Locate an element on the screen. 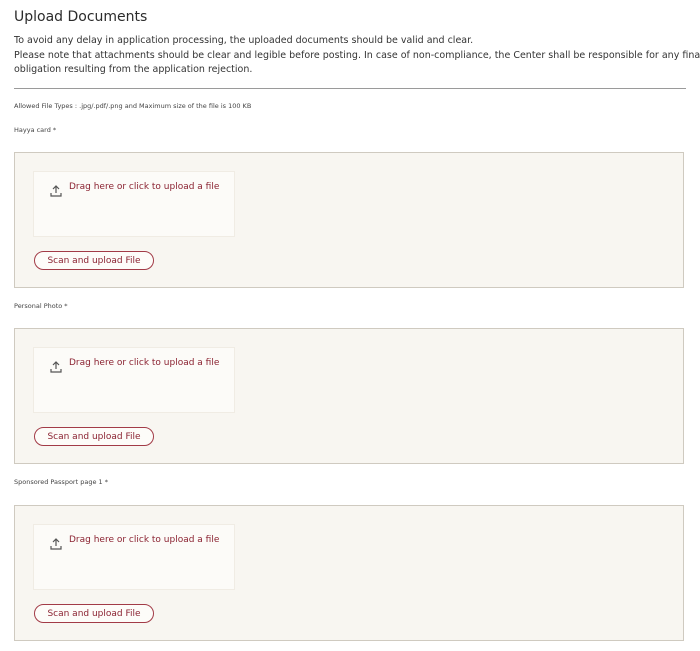 The height and width of the screenshot is (651, 700). divider is located at coordinates (350, 88).